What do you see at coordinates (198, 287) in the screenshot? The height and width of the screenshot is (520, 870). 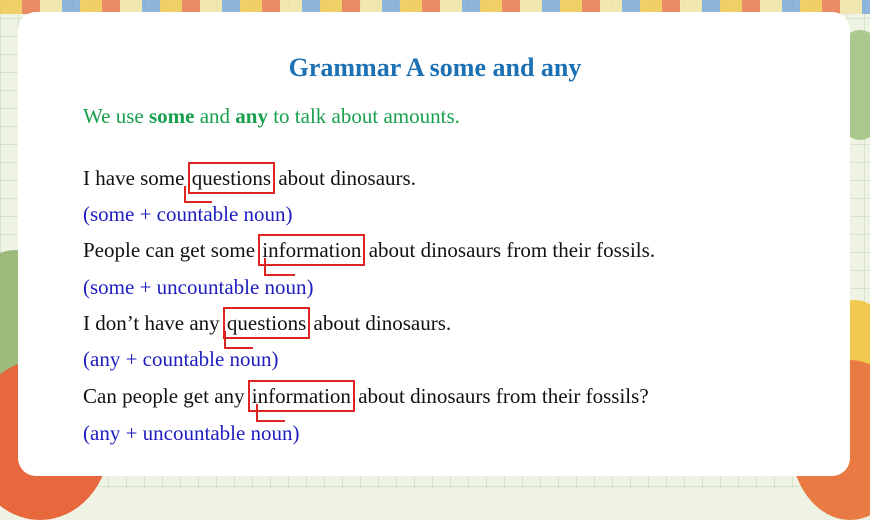 I see `example-note-2: (some + uncountable noun)` at bounding box center [198, 287].